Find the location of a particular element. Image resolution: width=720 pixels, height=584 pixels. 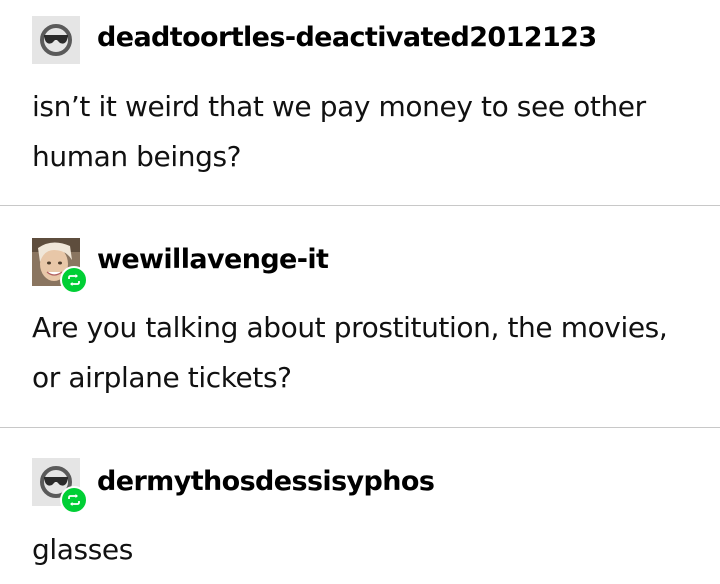

username: deadtoortles-deactivated2012123 is located at coordinates (347, 38).